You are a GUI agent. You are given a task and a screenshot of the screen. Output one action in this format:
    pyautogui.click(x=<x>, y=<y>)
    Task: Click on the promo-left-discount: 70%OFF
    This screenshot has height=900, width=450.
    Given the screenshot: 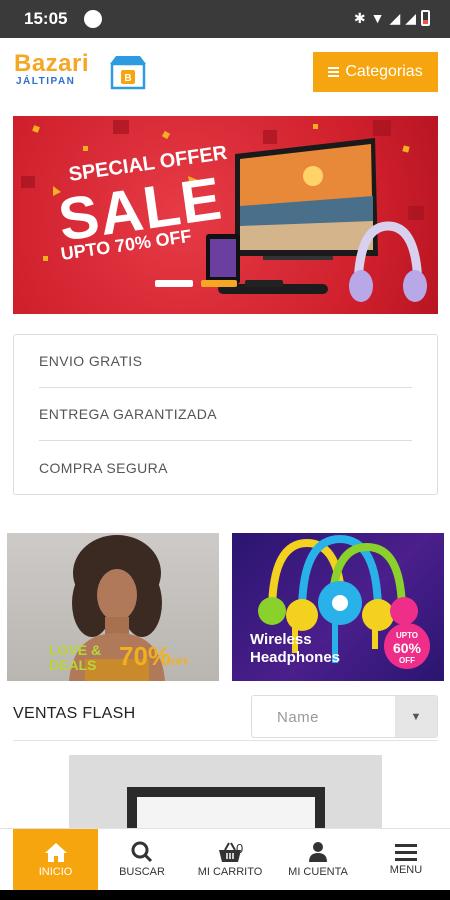 What is the action you would take?
    pyautogui.click(x=154, y=656)
    